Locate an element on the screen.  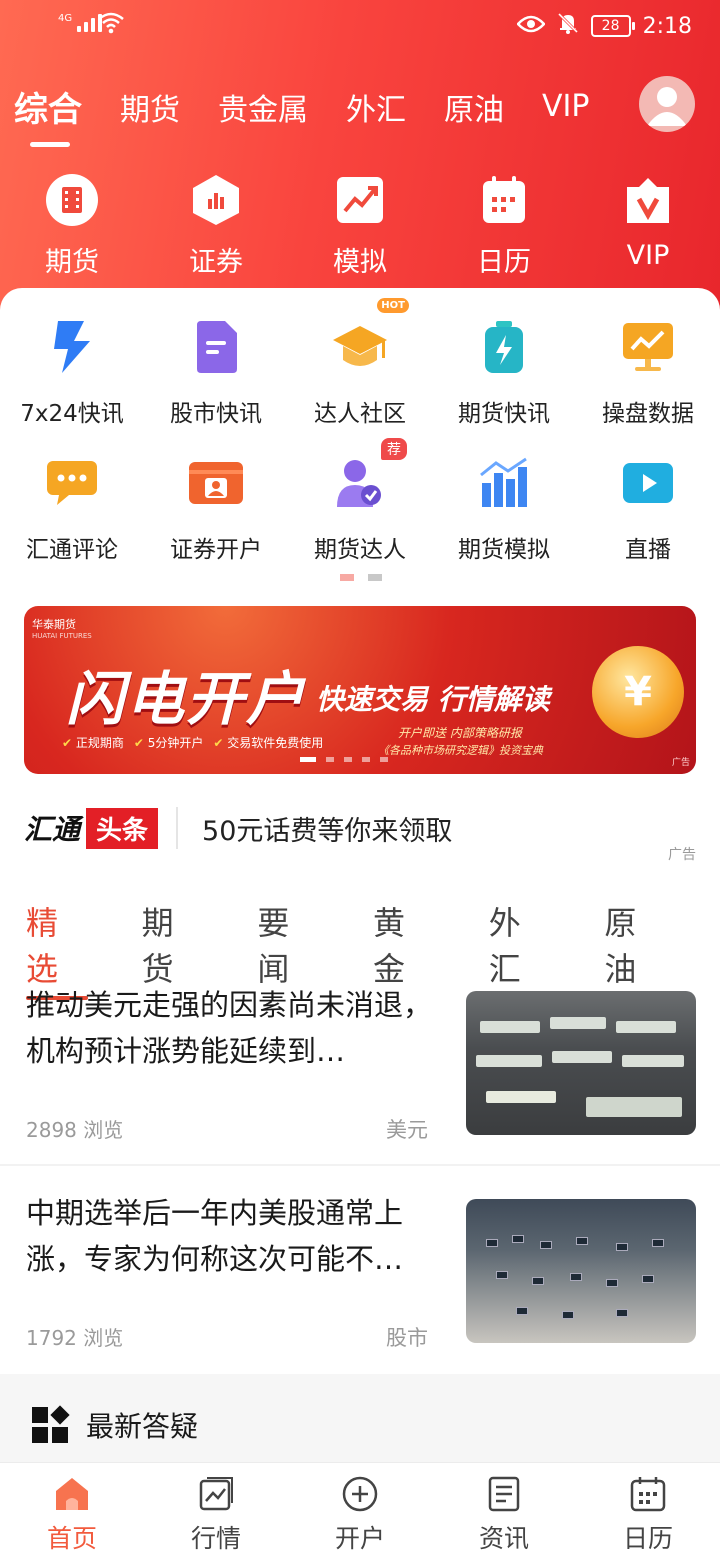
grid-trading-data: 操盘数据 is located at coordinates (648, 384).